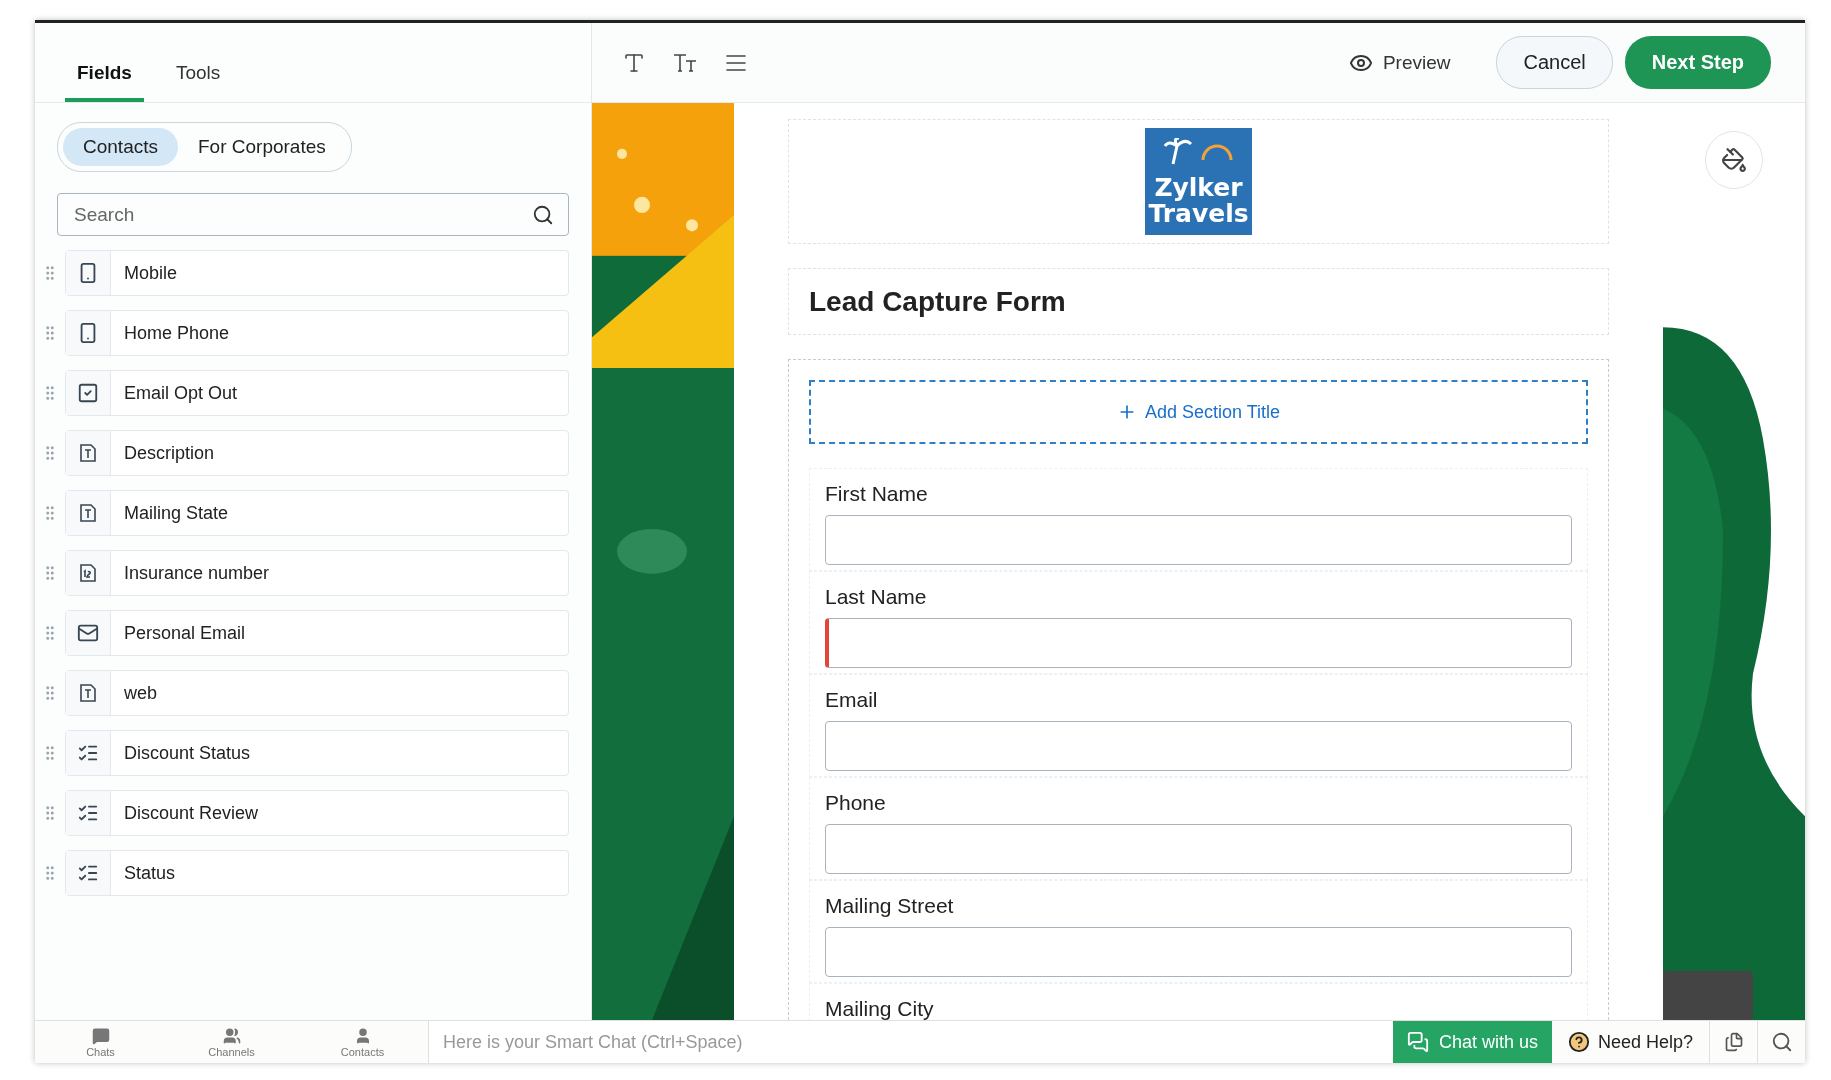 The width and height of the screenshot is (1831, 1080). Describe the element at coordinates (317, 333) in the screenshot. I see `field-item: Home Phone` at that location.